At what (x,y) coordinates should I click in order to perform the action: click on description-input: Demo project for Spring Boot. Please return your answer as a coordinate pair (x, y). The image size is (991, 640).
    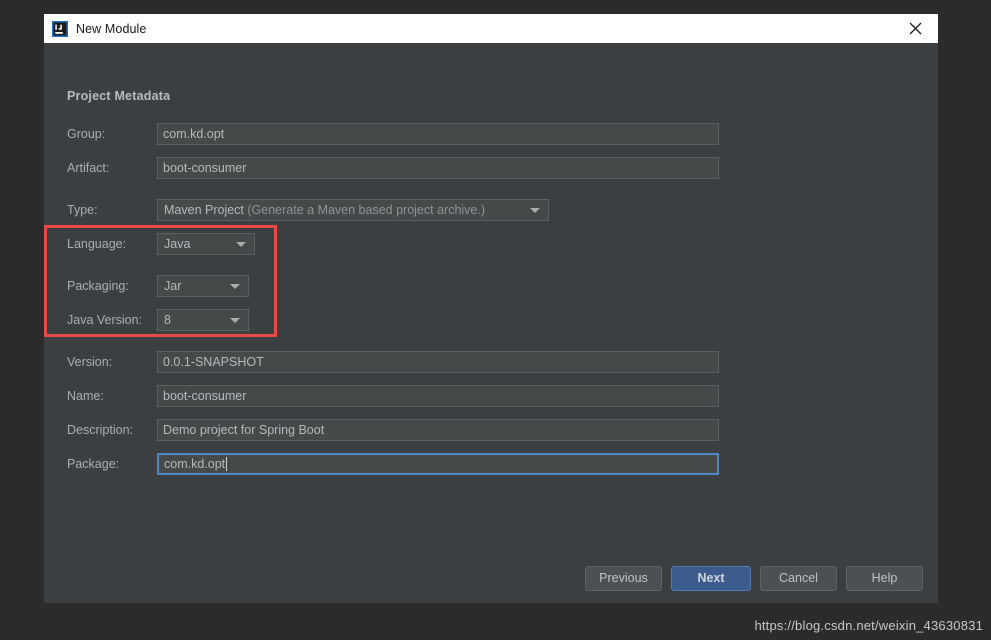
    Looking at the image, I should click on (438, 430).